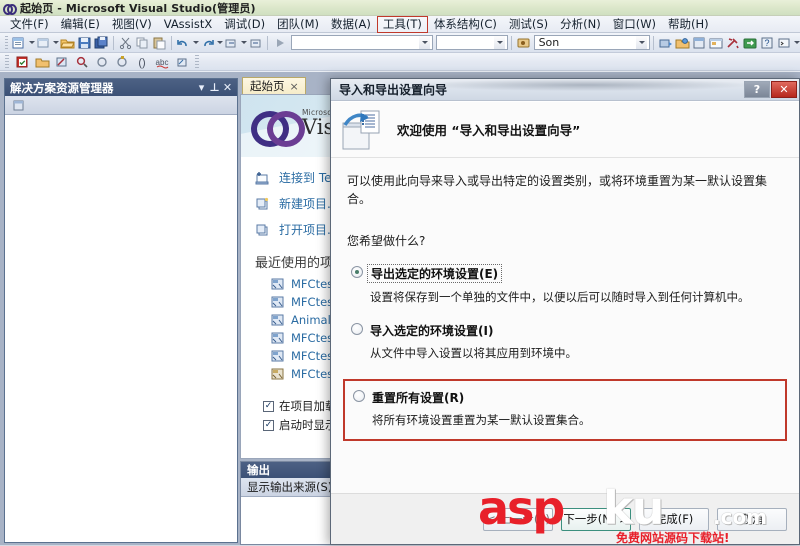 Image resolution: width=800 pixels, height=546 pixels. Describe the element at coordinates (258, 470) in the screenshot. I see `output-panel-title: 输出` at that location.